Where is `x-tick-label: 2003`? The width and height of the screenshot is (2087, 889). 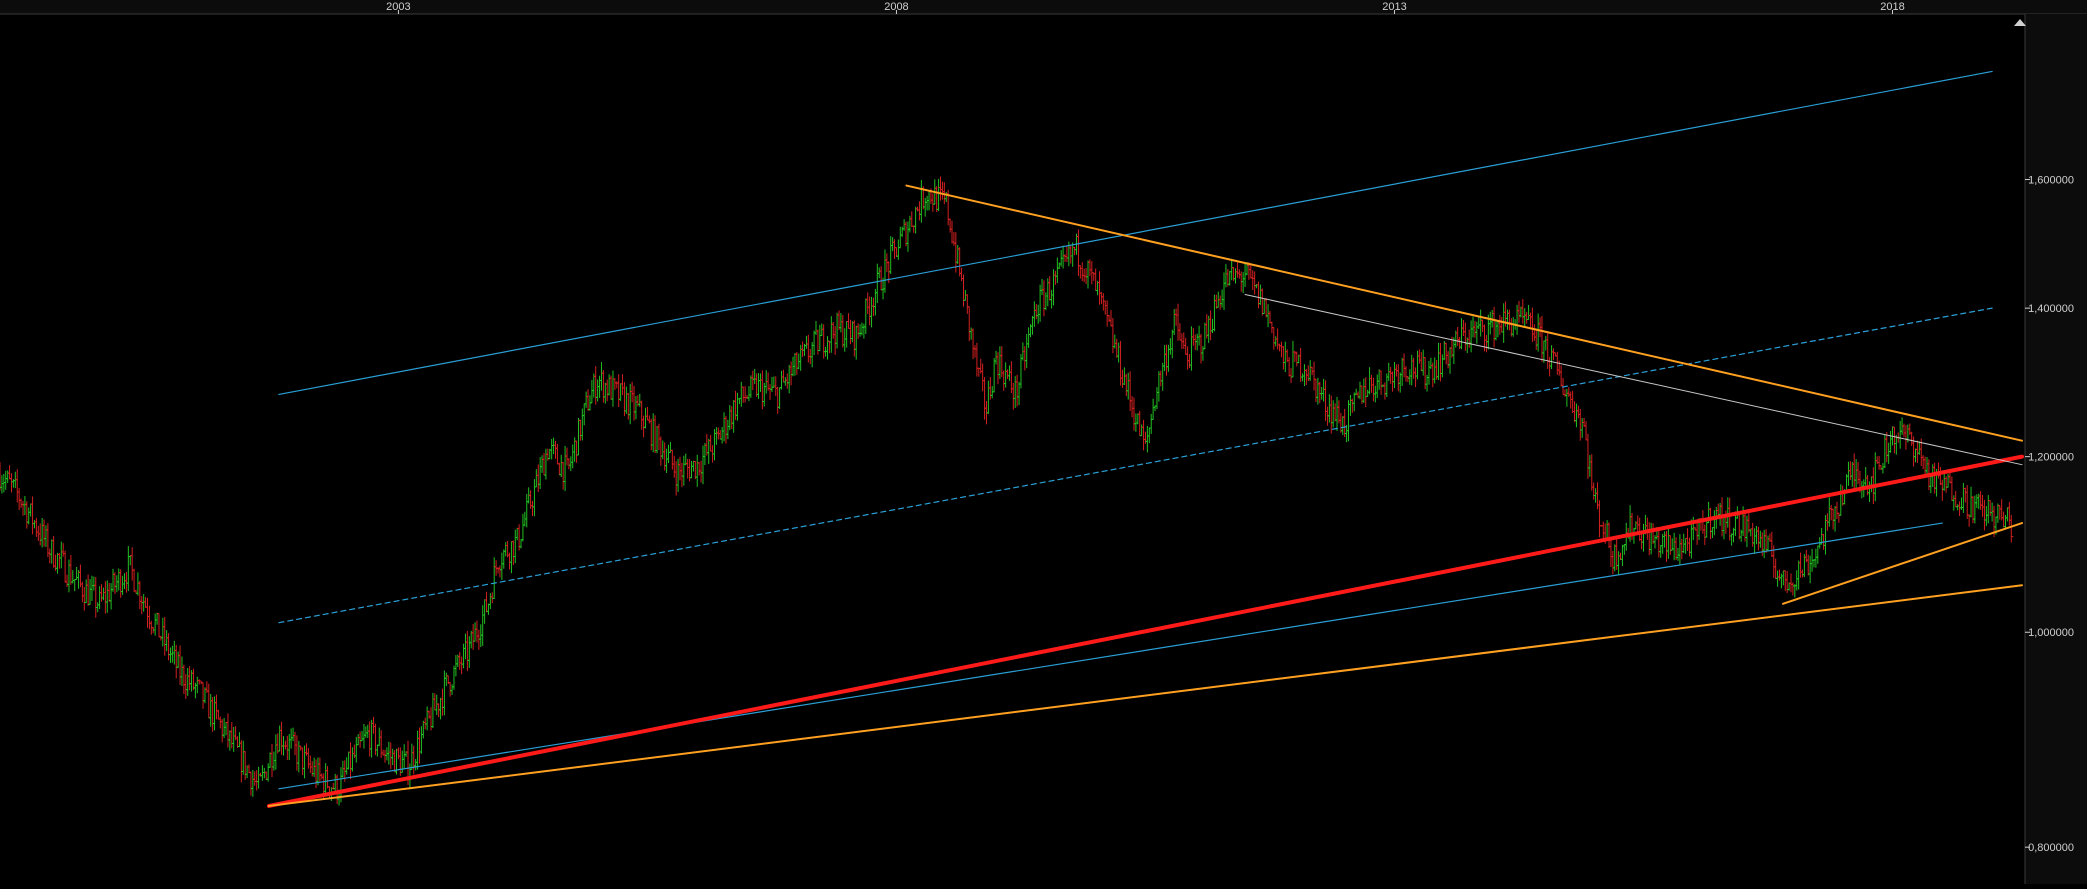 x-tick-label: 2003 is located at coordinates (398, 7).